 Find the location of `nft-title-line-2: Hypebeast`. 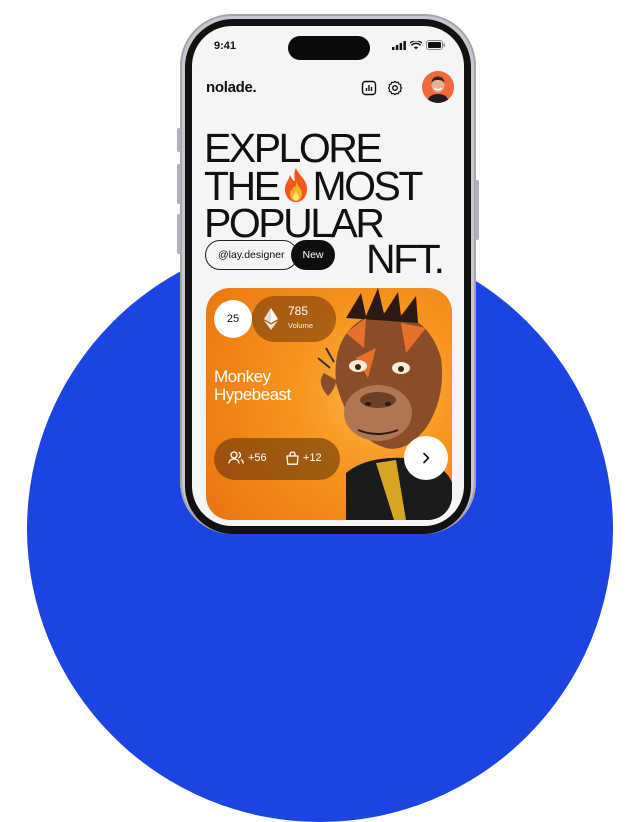

nft-title-line-2: Hypebeast is located at coordinates (252, 394).